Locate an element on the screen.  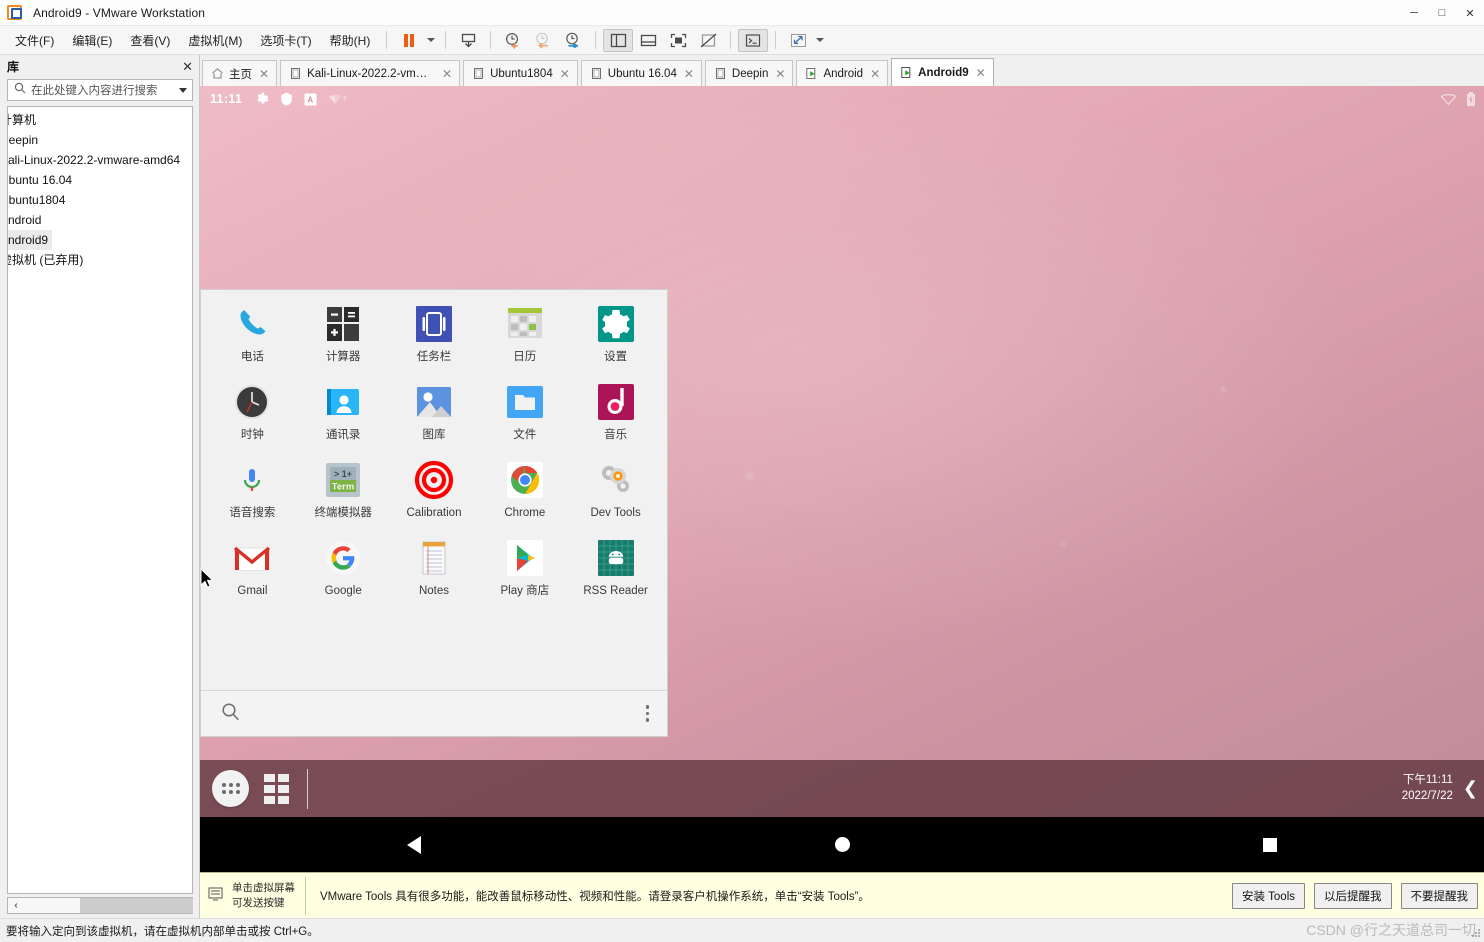
suspend-snapshot-button is located at coordinates (468, 40).